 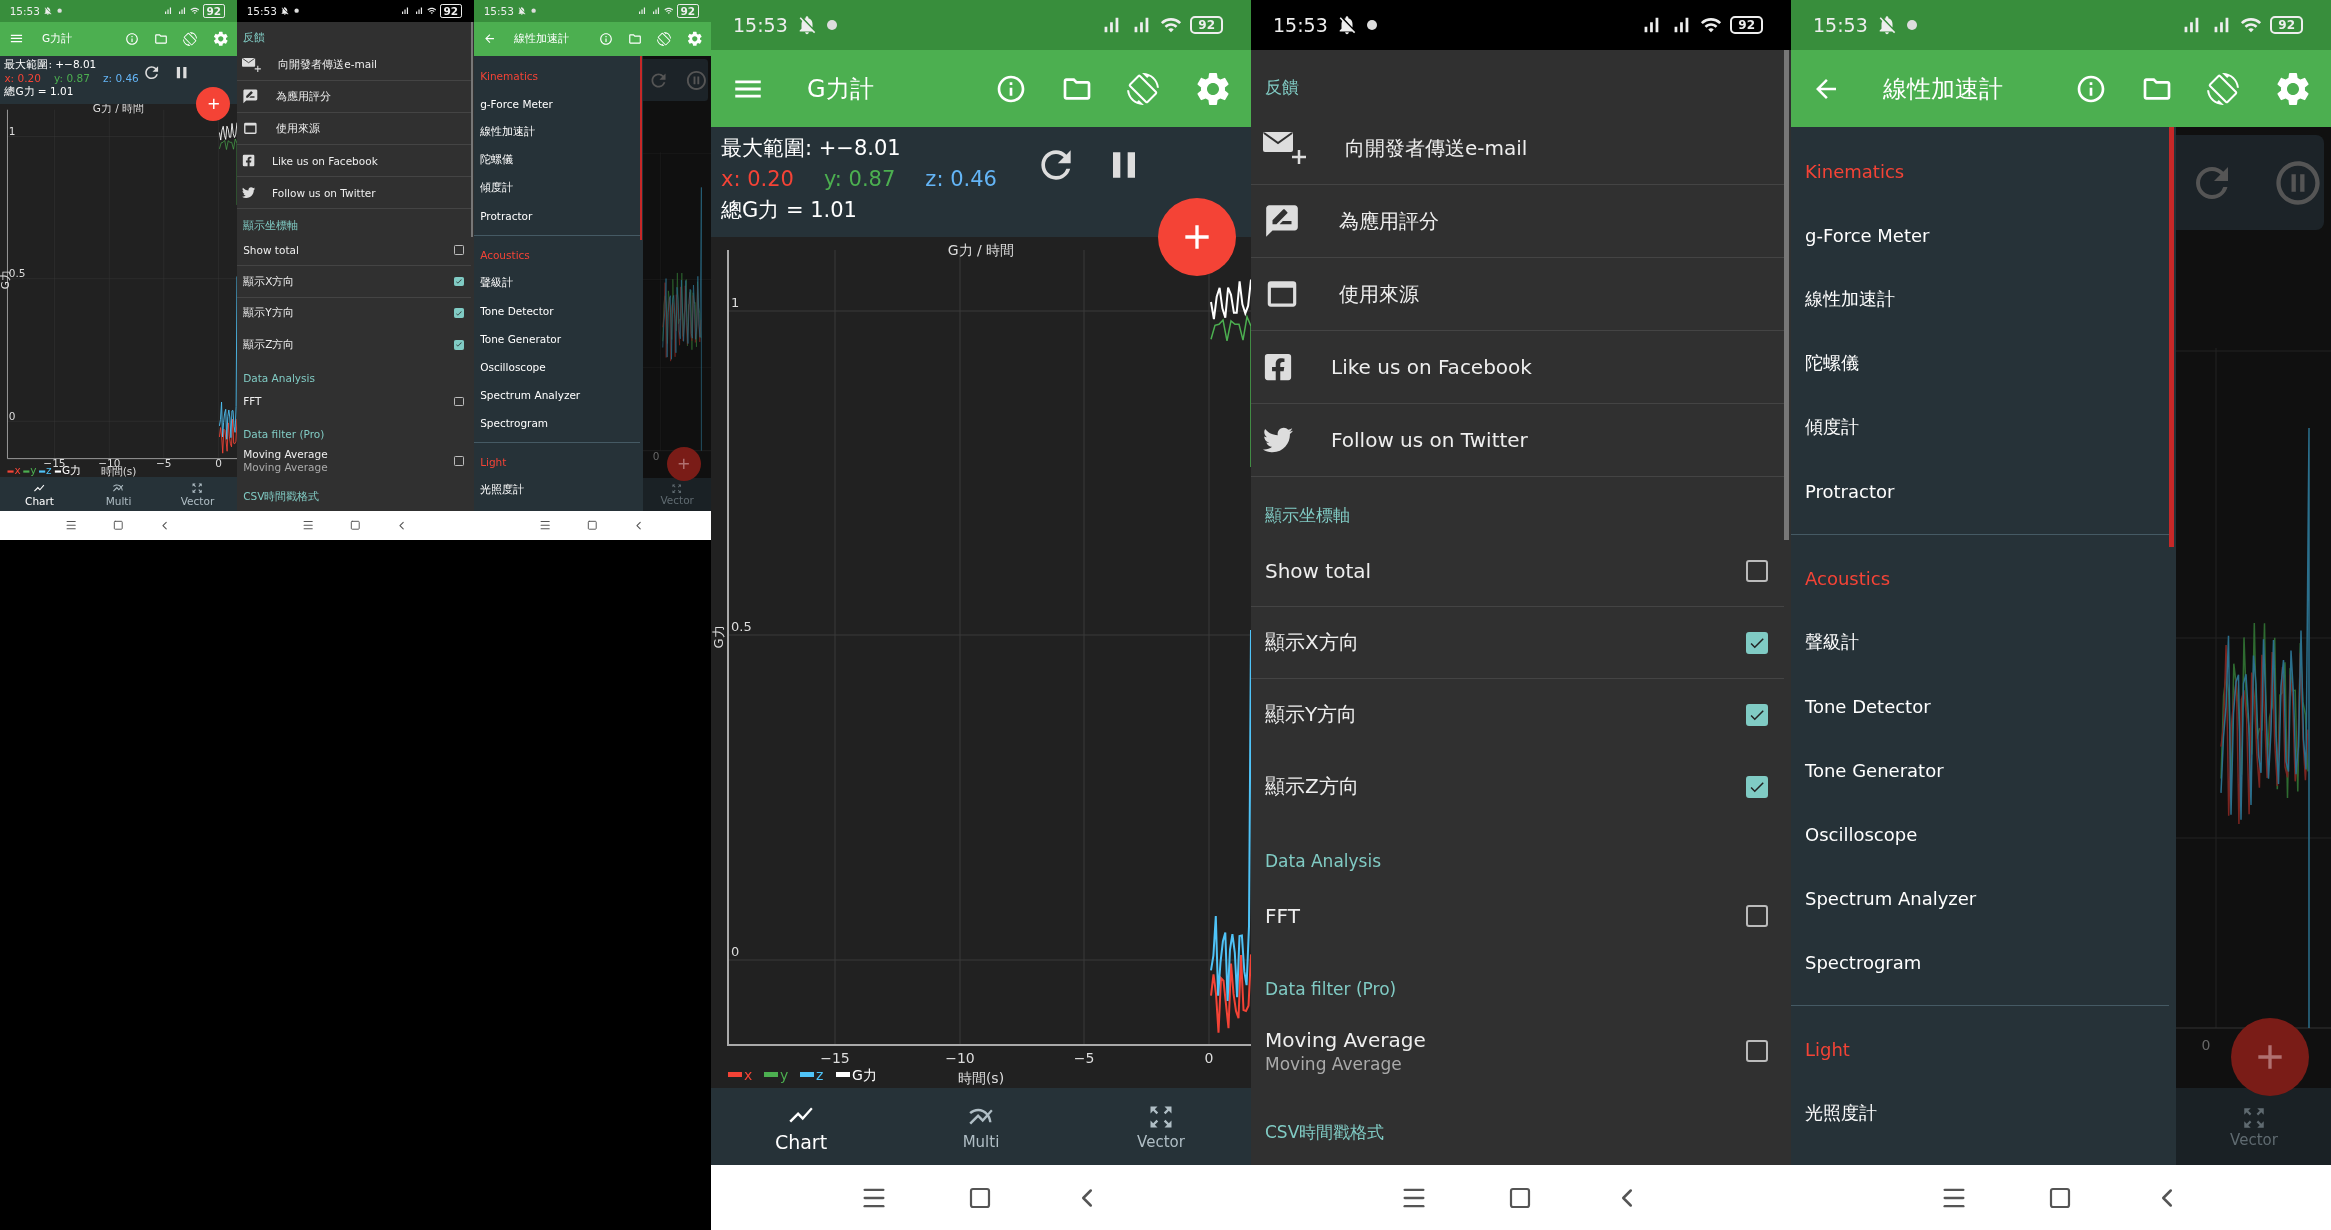 I want to click on x-tick-label: −15, so click(x=835, y=1058).